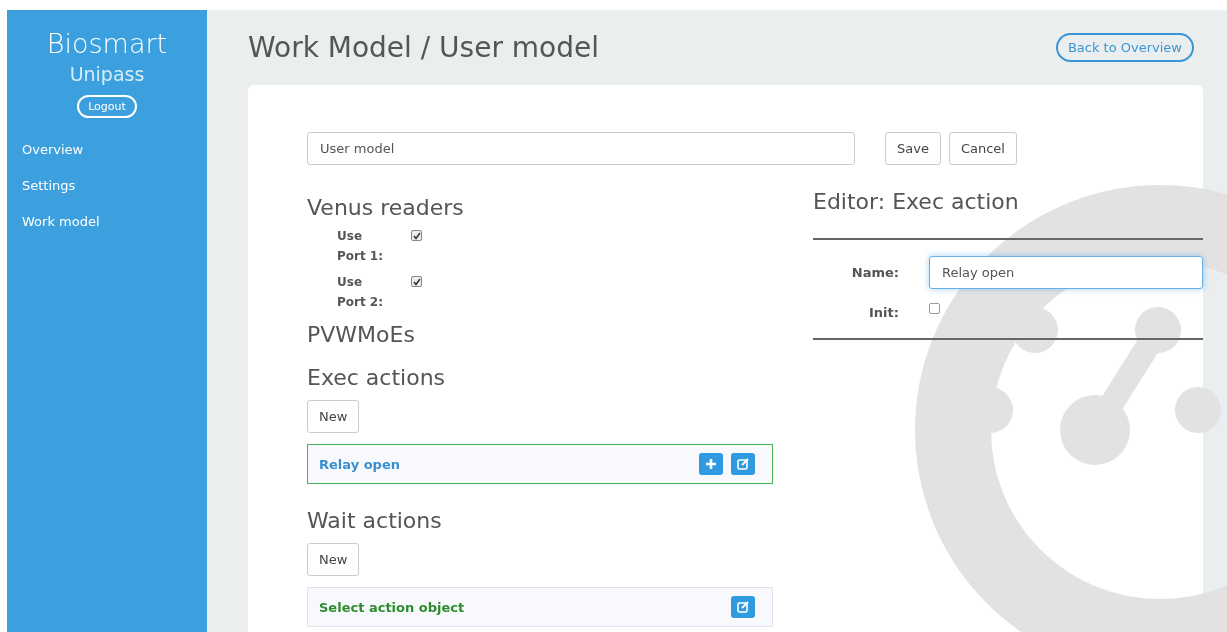 The height and width of the screenshot is (632, 1227). Describe the element at coordinates (107, 106) in the screenshot. I see `logout-button: Logout` at that location.